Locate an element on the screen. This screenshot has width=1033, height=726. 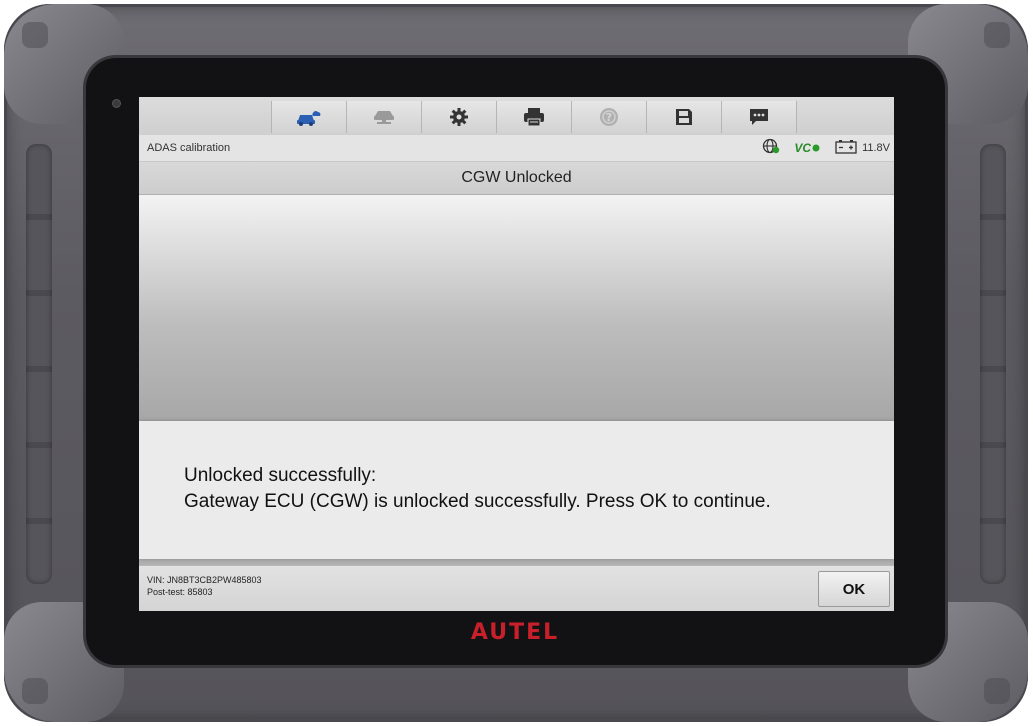
section-label: ADAS calibration is located at coordinates (189, 148).